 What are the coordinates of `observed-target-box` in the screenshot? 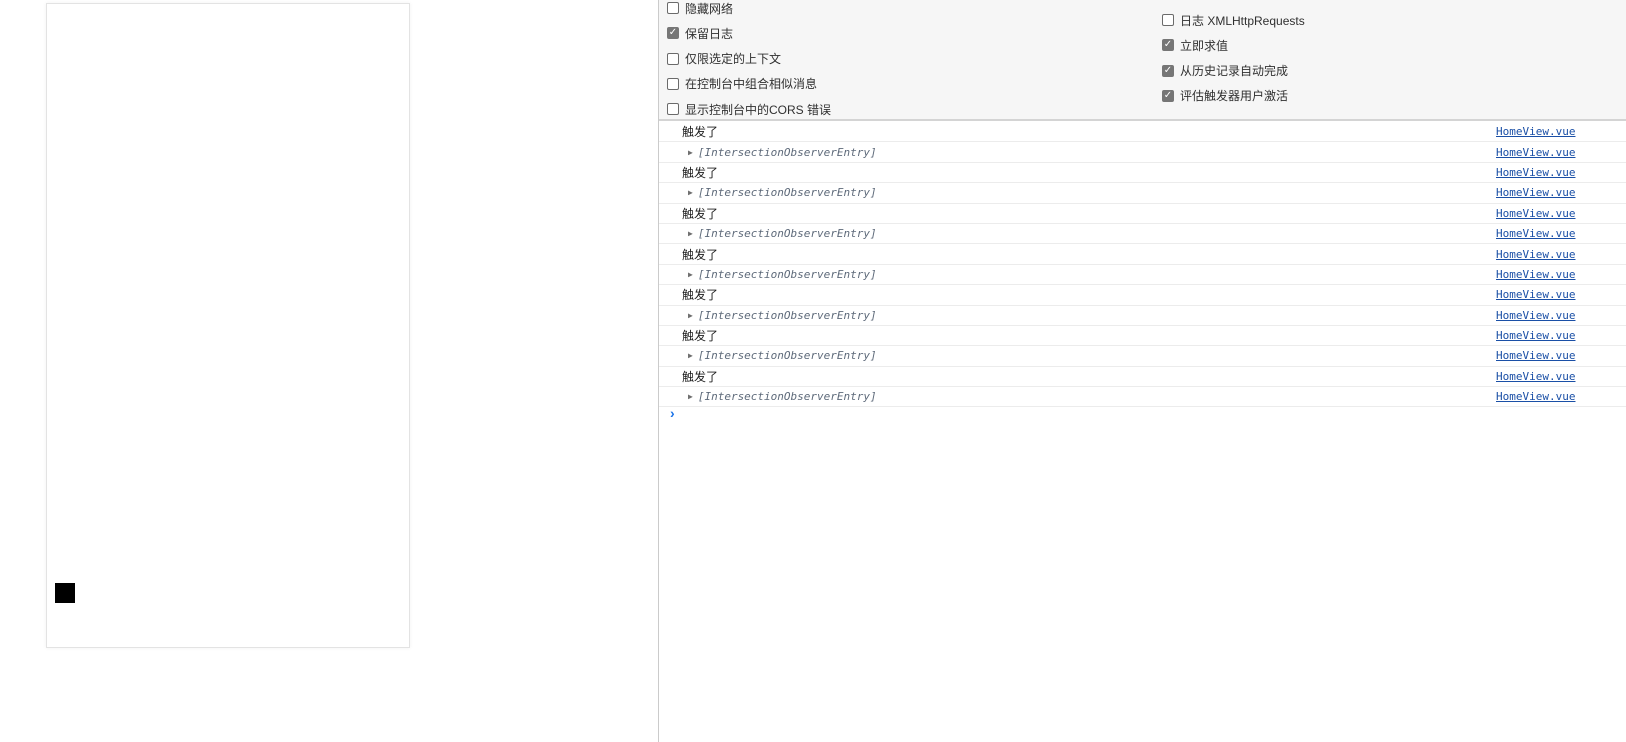 It's located at (65, 593).